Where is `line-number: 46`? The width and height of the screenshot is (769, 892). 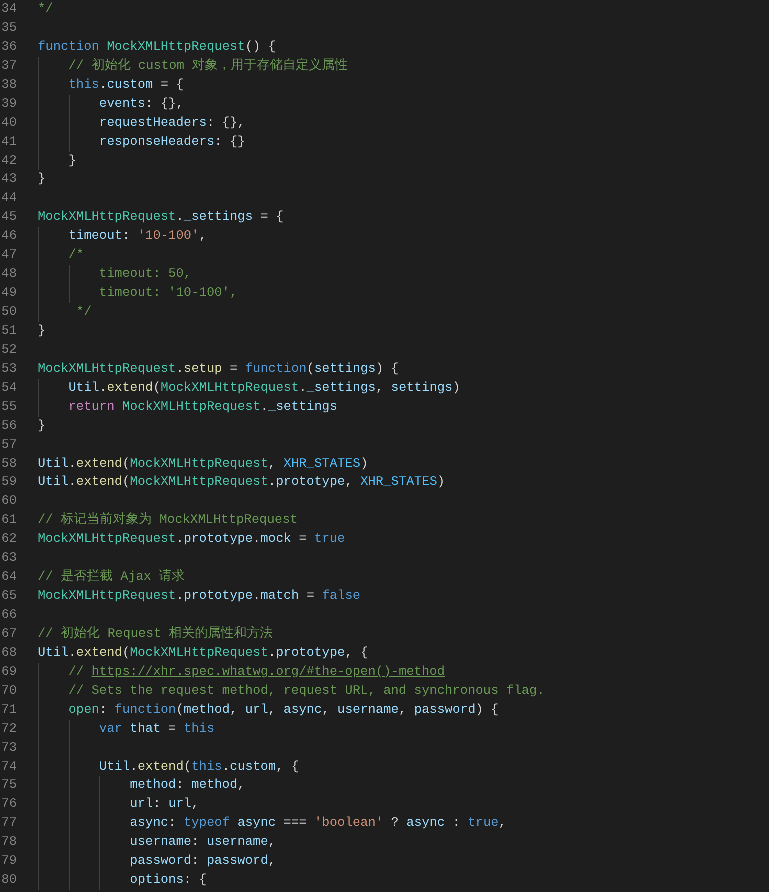
line-number: 46 is located at coordinates (8, 236).